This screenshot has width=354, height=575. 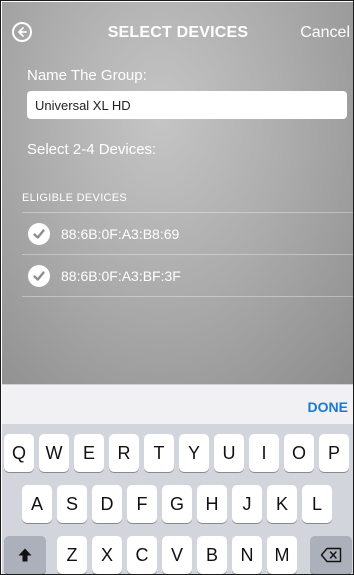 I want to click on key-l: L, so click(x=317, y=504).